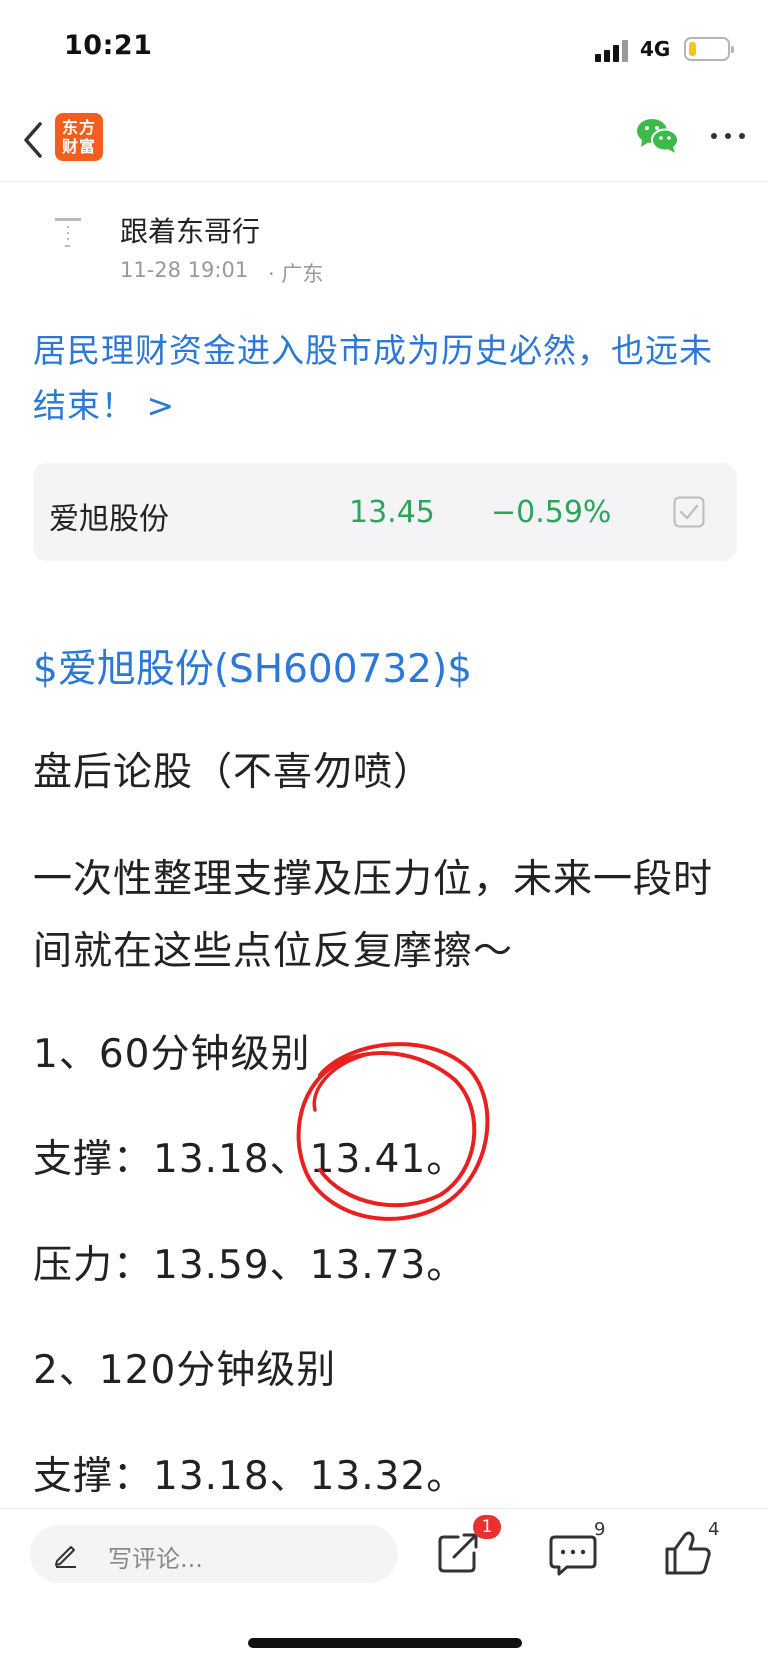 The height and width of the screenshot is (1664, 768). I want to click on more-icon, so click(728, 136).